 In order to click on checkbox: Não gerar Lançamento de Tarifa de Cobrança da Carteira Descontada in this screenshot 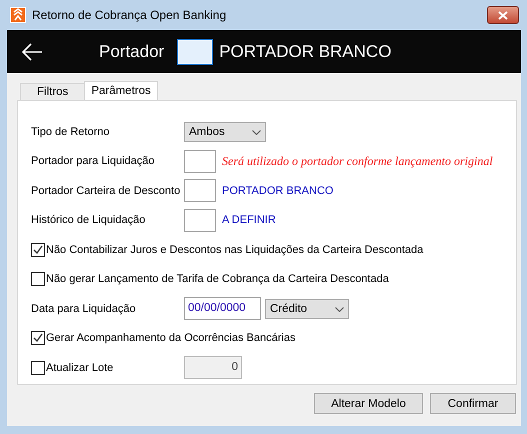, I will do `click(210, 279)`.